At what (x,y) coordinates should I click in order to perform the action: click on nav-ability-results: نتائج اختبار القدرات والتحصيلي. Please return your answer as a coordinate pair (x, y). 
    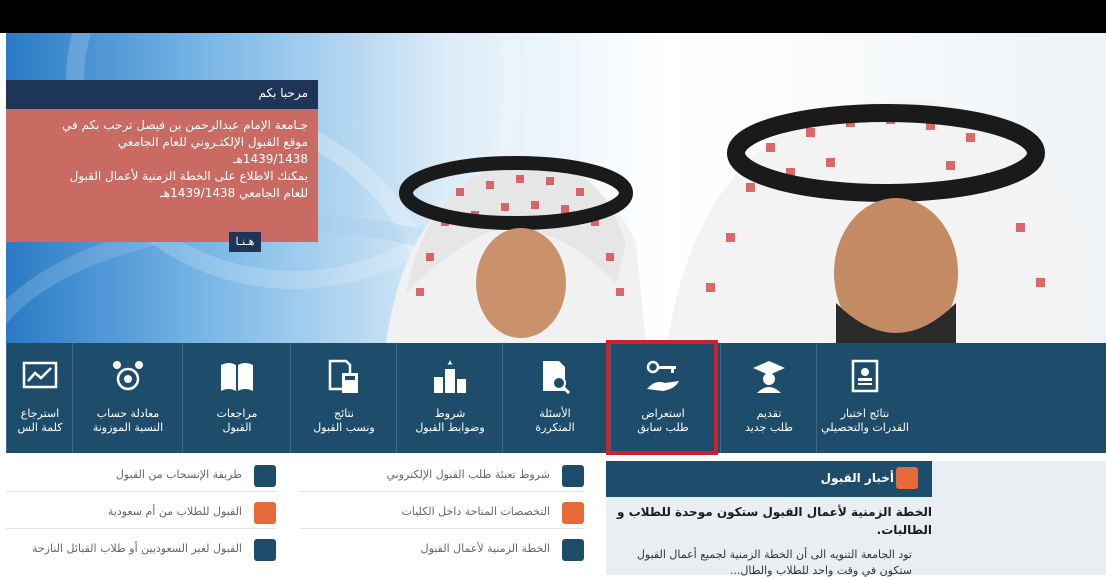
    Looking at the image, I should click on (864, 398).